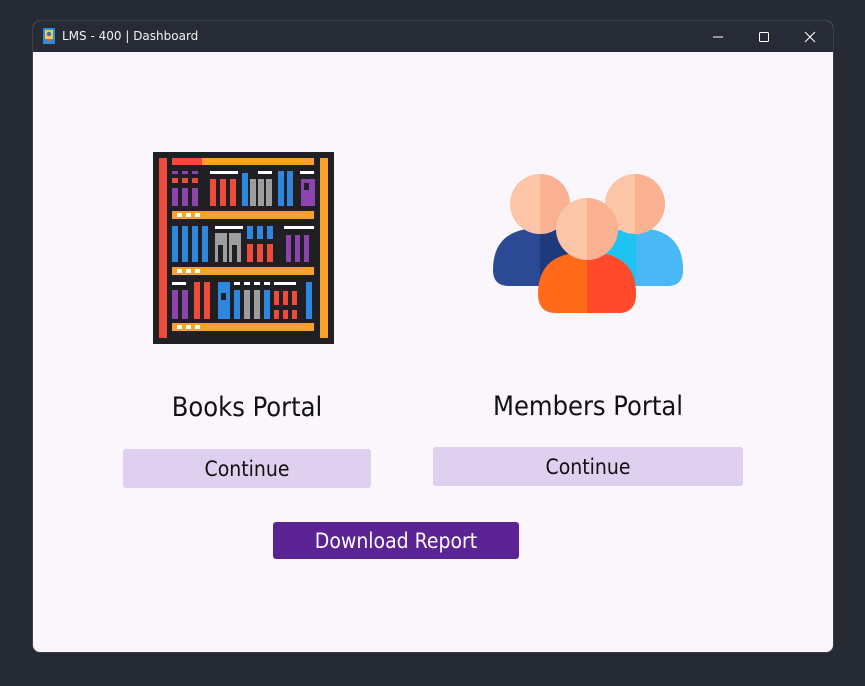 This screenshot has width=865, height=686. I want to click on close-button, so click(810, 36).